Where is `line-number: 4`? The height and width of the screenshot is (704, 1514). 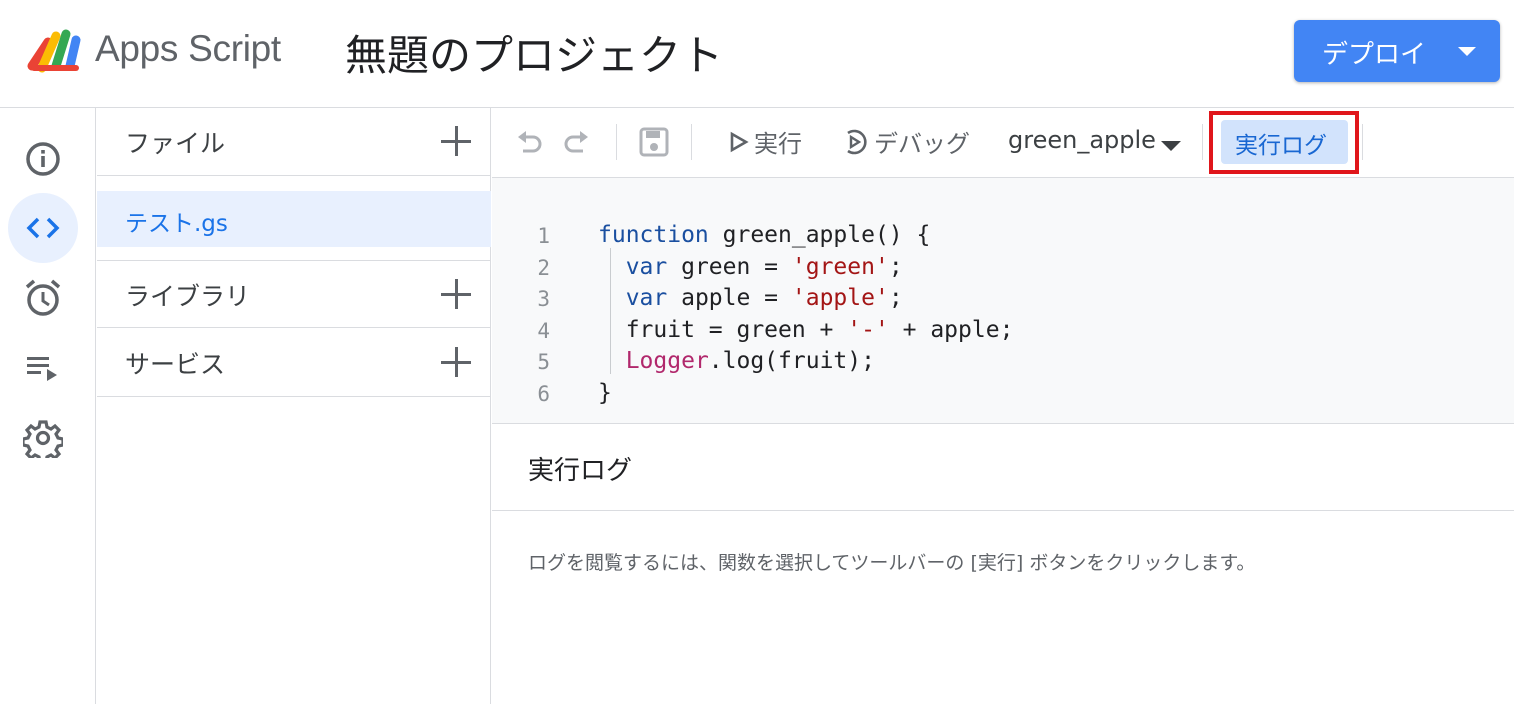 line-number: 4 is located at coordinates (543, 331).